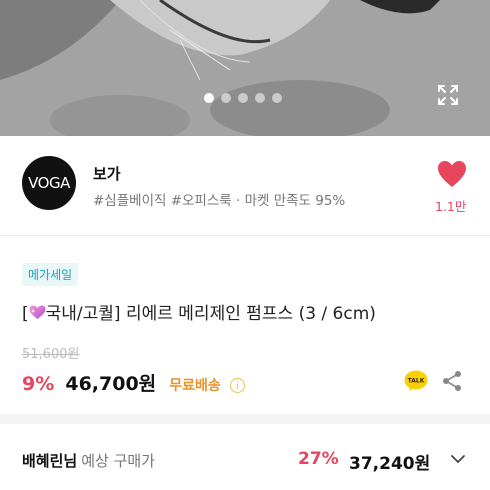  What do you see at coordinates (451, 206) in the screenshot?
I see `like-count: 1.1만` at bounding box center [451, 206].